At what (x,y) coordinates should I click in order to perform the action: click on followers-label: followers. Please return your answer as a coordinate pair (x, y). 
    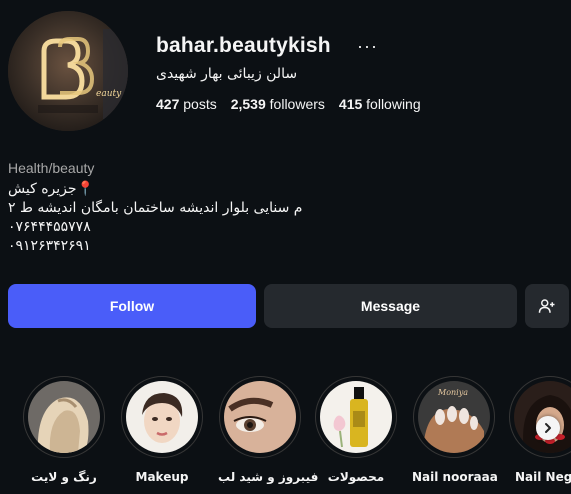
    Looking at the image, I should click on (297, 104).